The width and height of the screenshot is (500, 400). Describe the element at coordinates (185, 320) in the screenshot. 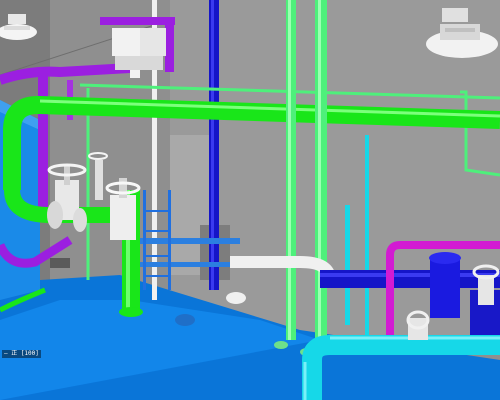

I see `floor-drain` at that location.